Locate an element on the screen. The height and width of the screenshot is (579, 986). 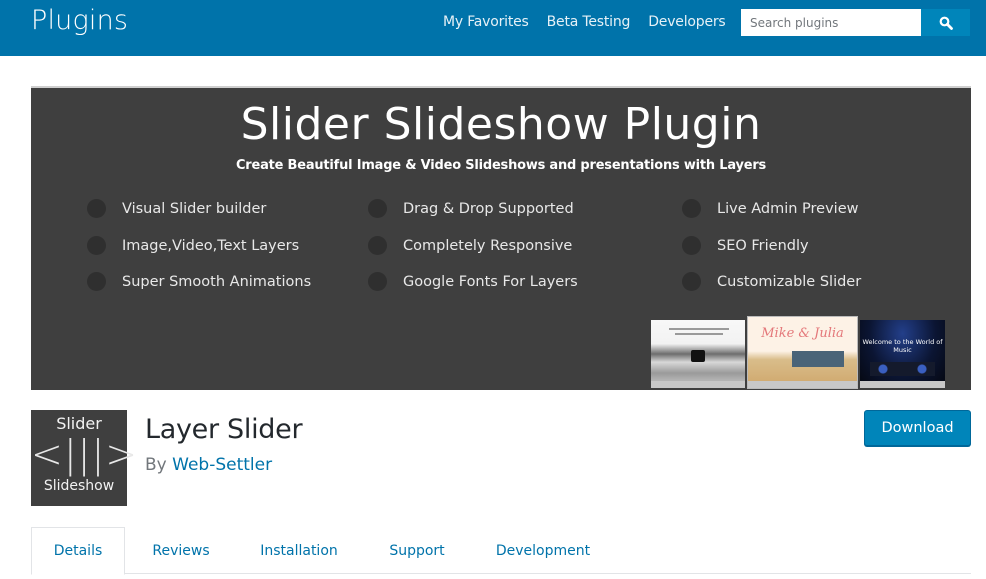
search-form is located at coordinates (855, 22).